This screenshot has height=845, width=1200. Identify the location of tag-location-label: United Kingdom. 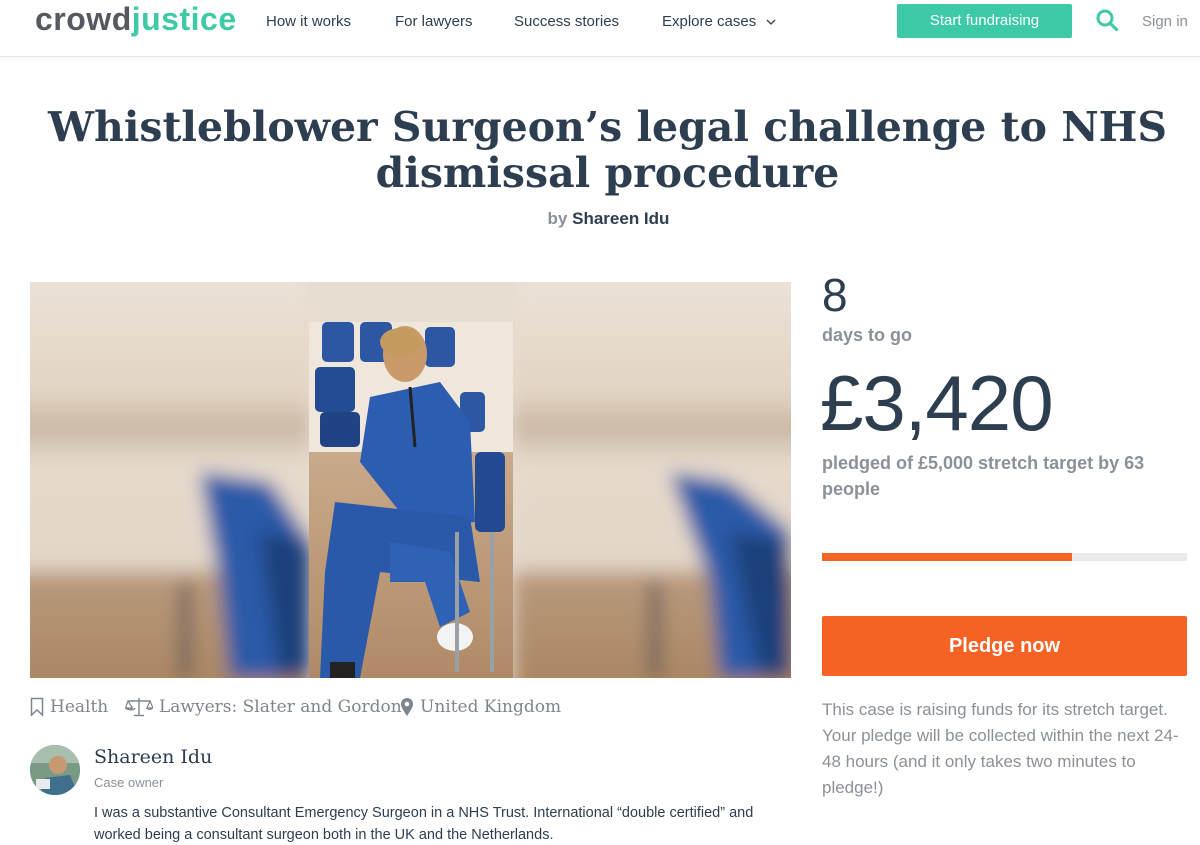
(491, 707).